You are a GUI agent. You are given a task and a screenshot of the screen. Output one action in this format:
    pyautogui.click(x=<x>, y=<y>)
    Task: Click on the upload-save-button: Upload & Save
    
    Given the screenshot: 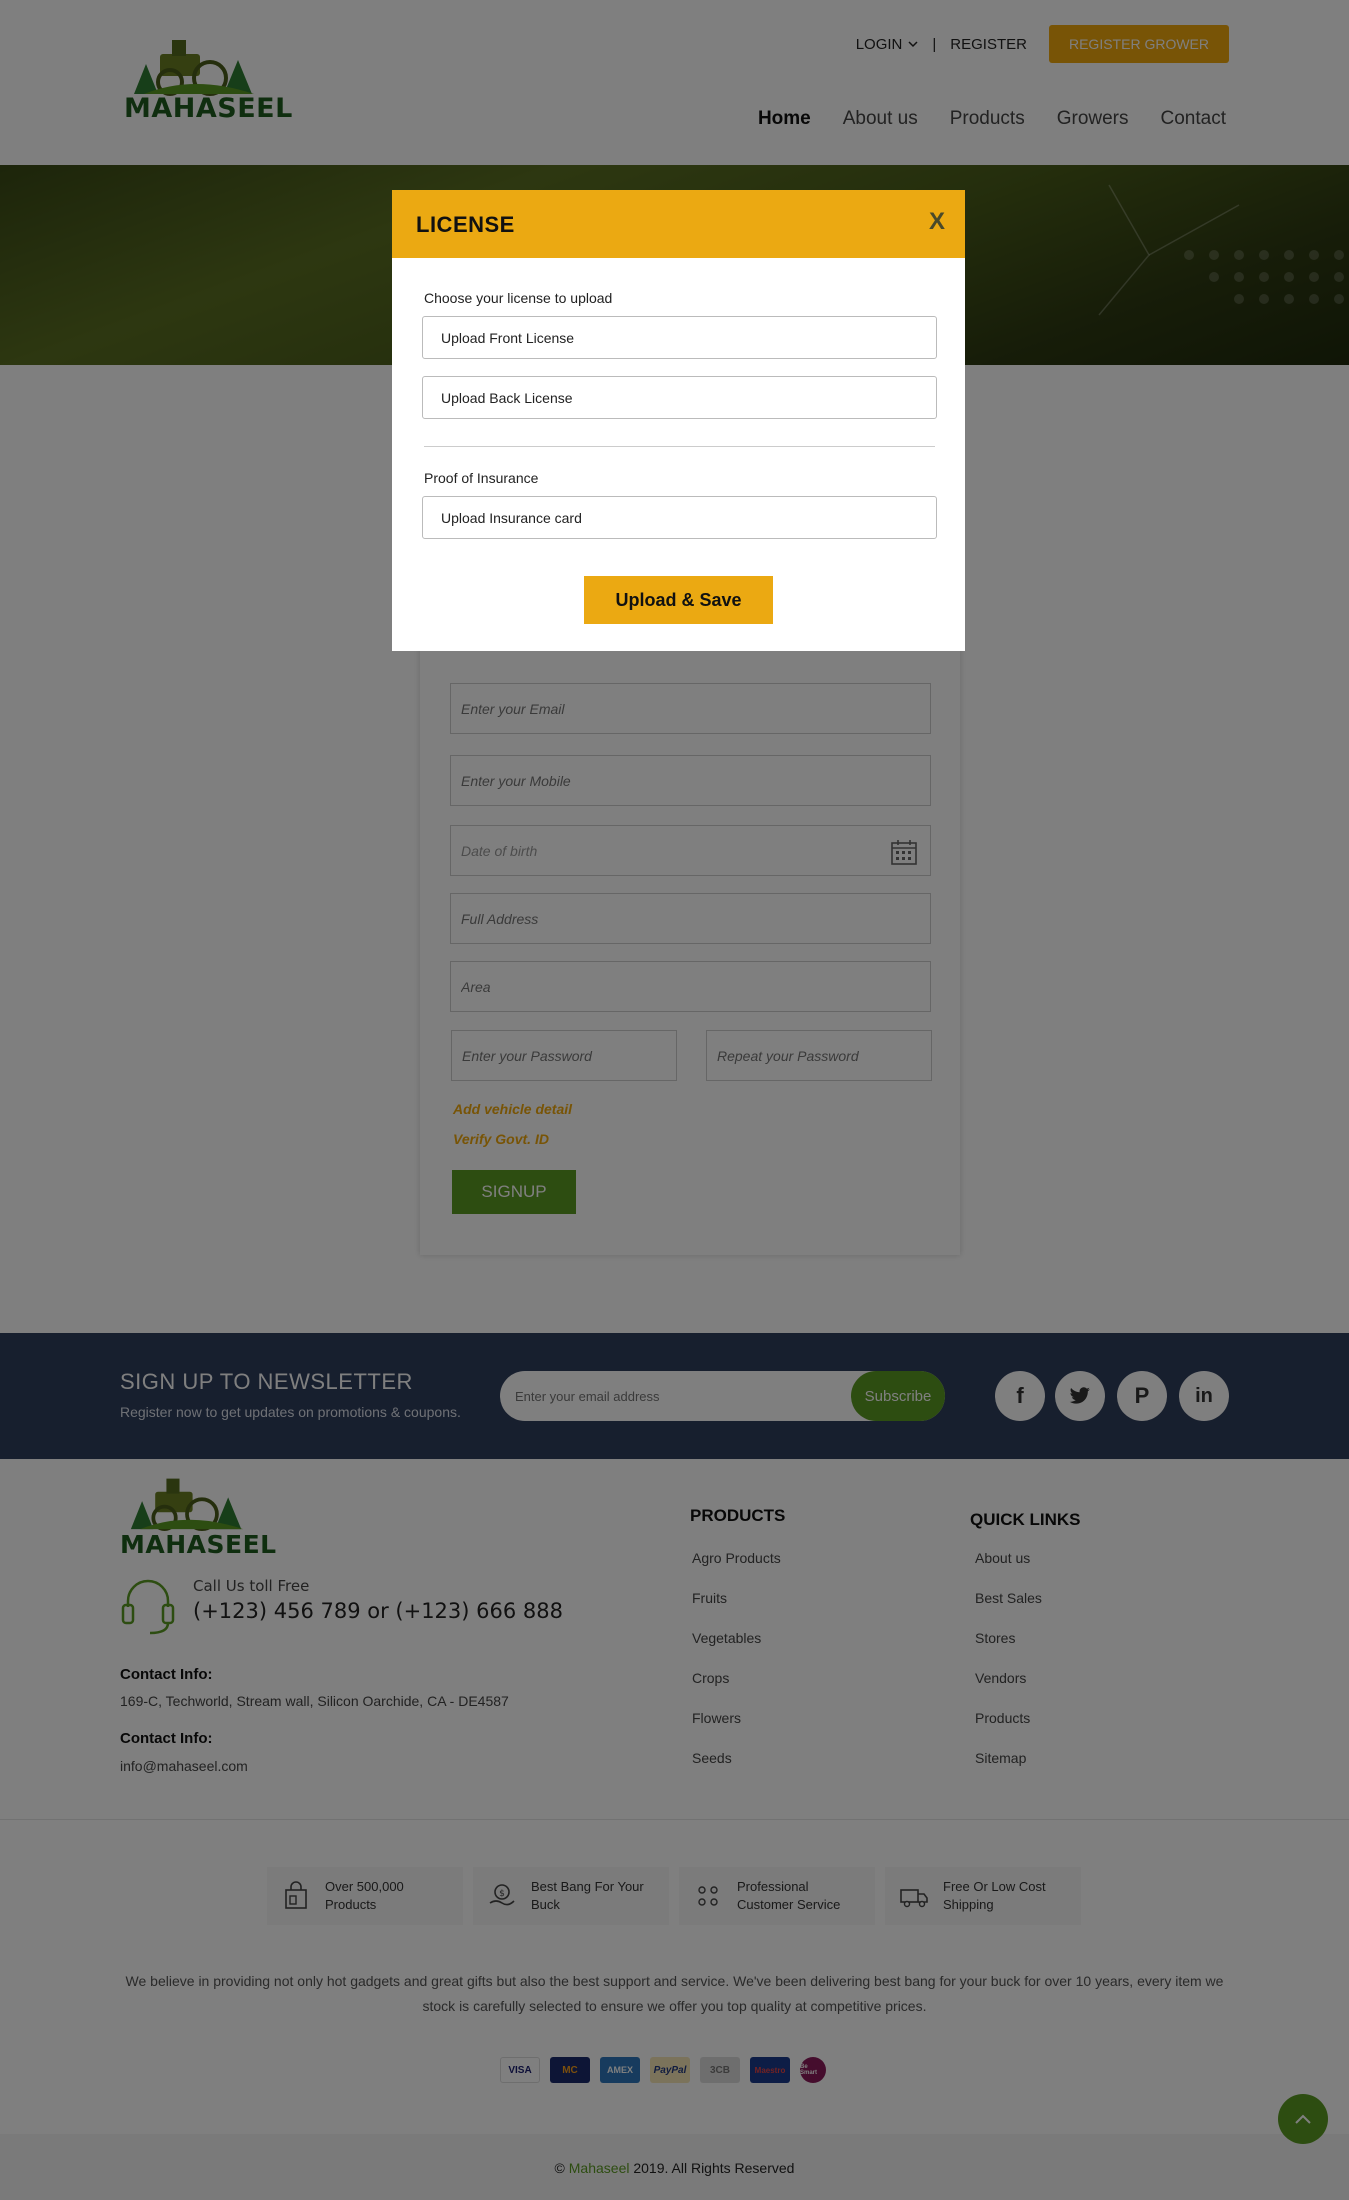 What is the action you would take?
    pyautogui.click(x=678, y=600)
    